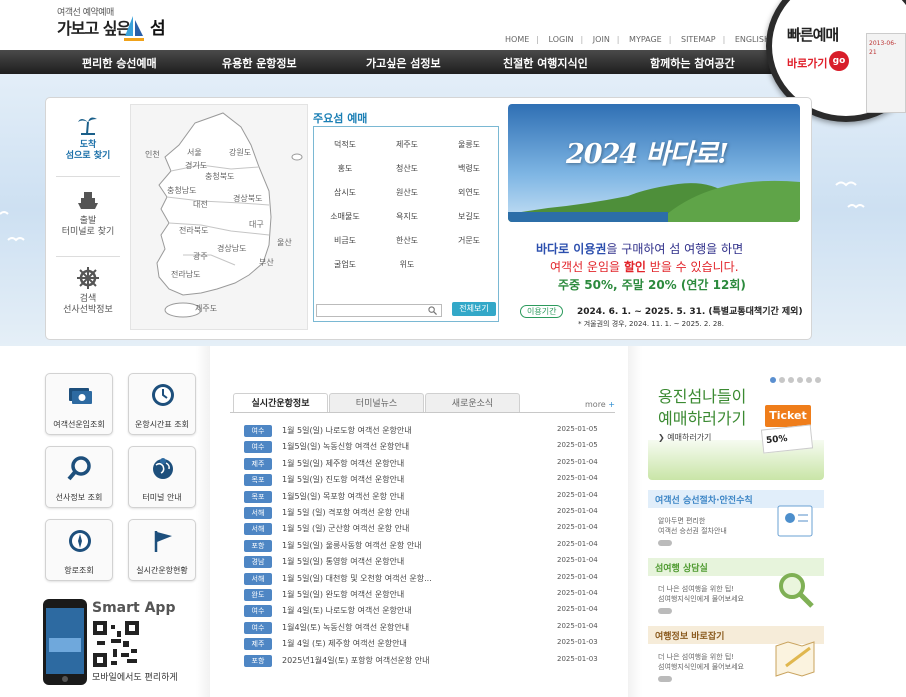 The image size is (906, 697). Describe the element at coordinates (736, 589) in the screenshot. I see `info-box-consulting: 섬여행 상담실 더 나은 섬여행을 위한 팁! 섬여행지식인에게 물어보세요` at that location.